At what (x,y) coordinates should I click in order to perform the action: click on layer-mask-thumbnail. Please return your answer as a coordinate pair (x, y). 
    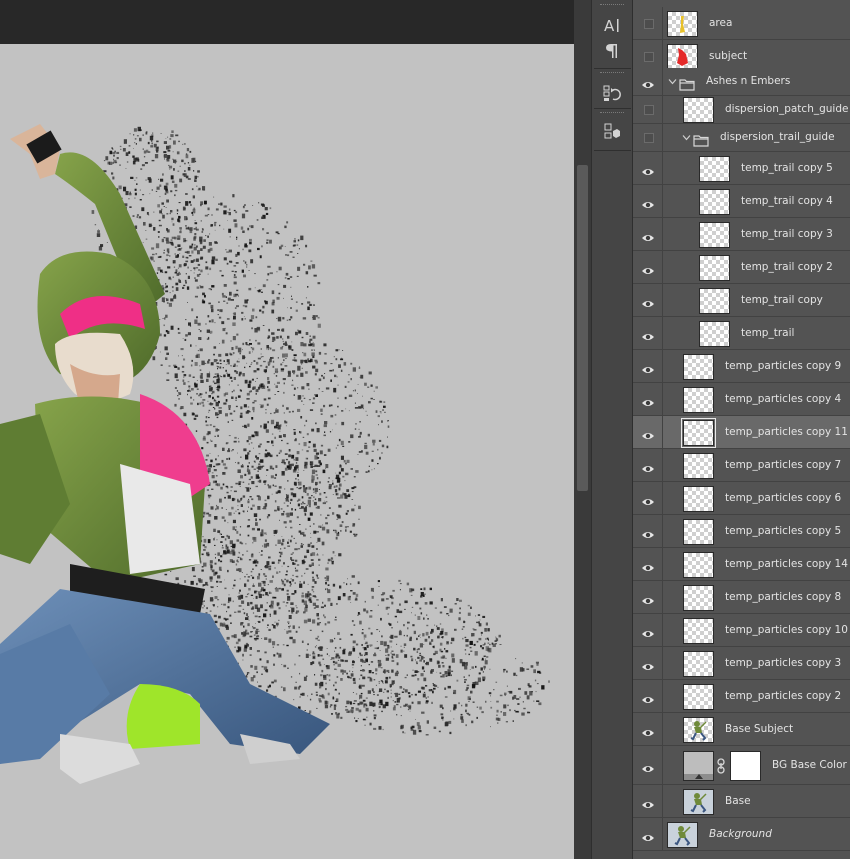
    Looking at the image, I should click on (745, 765).